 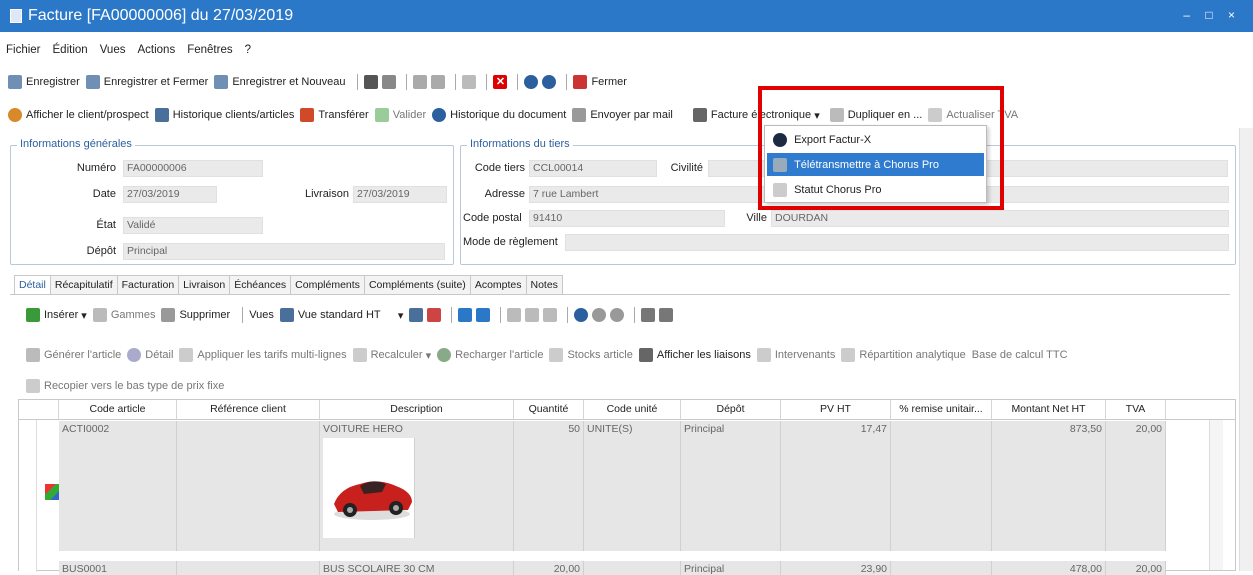 I want to click on validate-button: Valider, so click(x=400, y=115).